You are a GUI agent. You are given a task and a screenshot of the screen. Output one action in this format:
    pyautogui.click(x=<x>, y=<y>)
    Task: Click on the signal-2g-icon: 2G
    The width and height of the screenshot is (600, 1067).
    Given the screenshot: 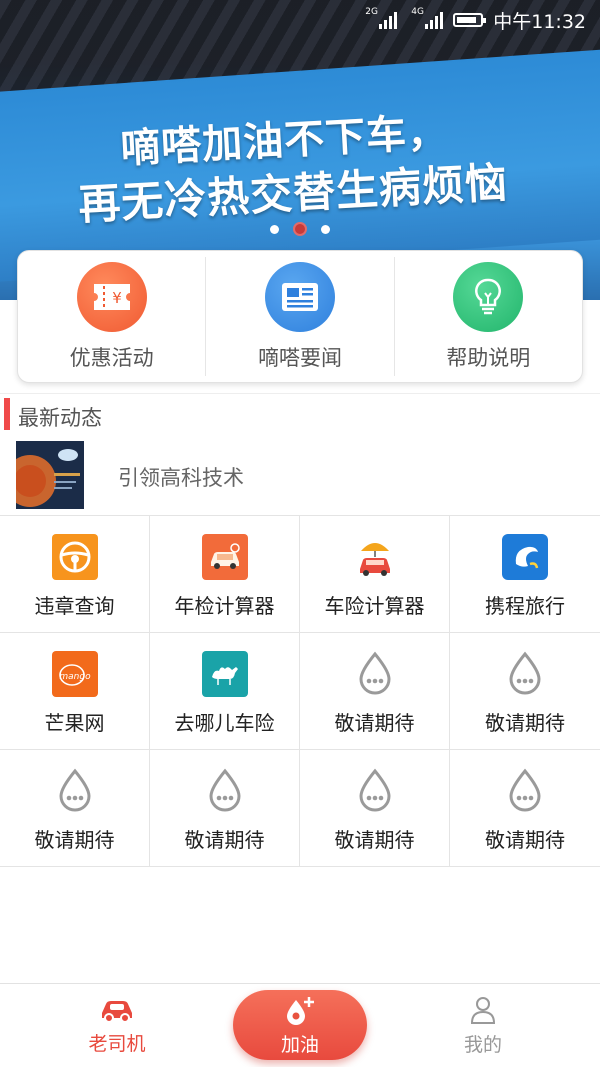 What is the action you would take?
    pyautogui.click(x=381, y=18)
    